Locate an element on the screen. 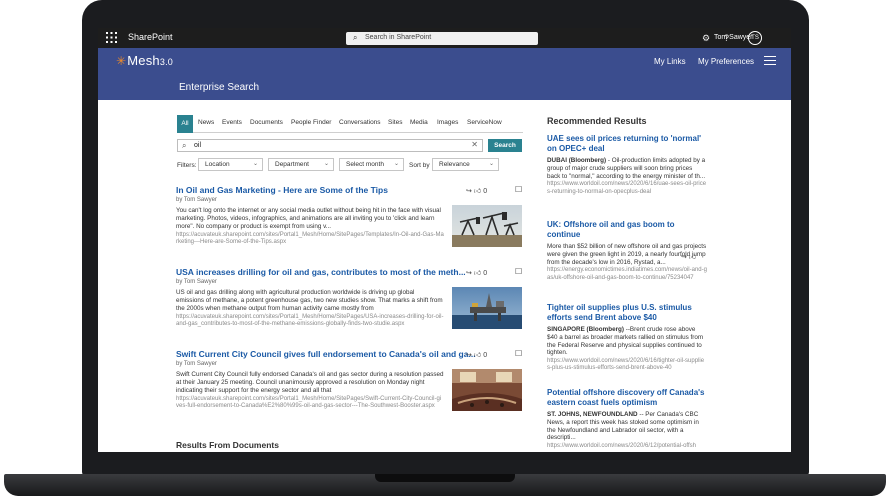 The width and height of the screenshot is (890, 500). search-input: ⌕ oil ✕ is located at coordinates (330, 145).